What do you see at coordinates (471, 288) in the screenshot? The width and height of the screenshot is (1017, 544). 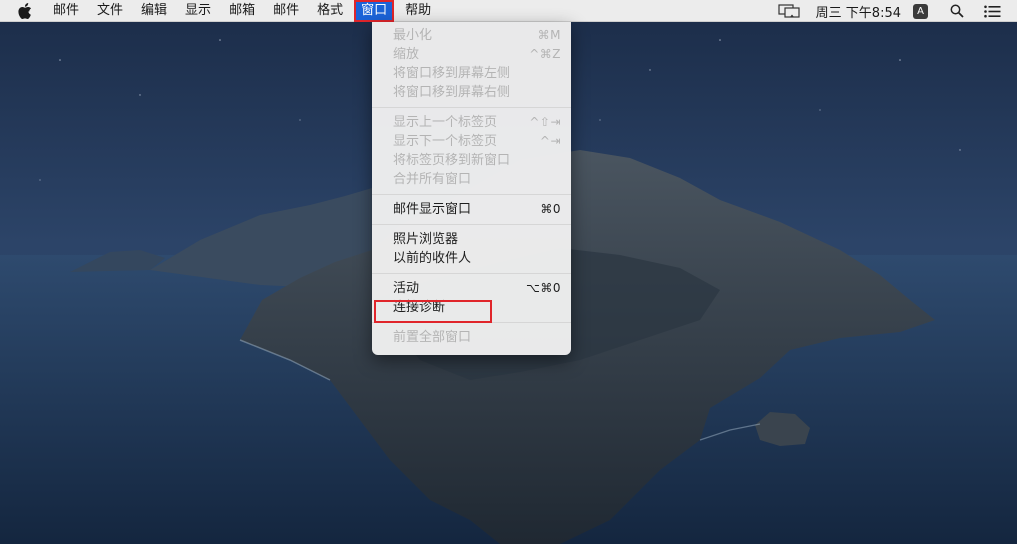 I see `menu-item-activity: 活动 ⌥⌘0` at bounding box center [471, 288].